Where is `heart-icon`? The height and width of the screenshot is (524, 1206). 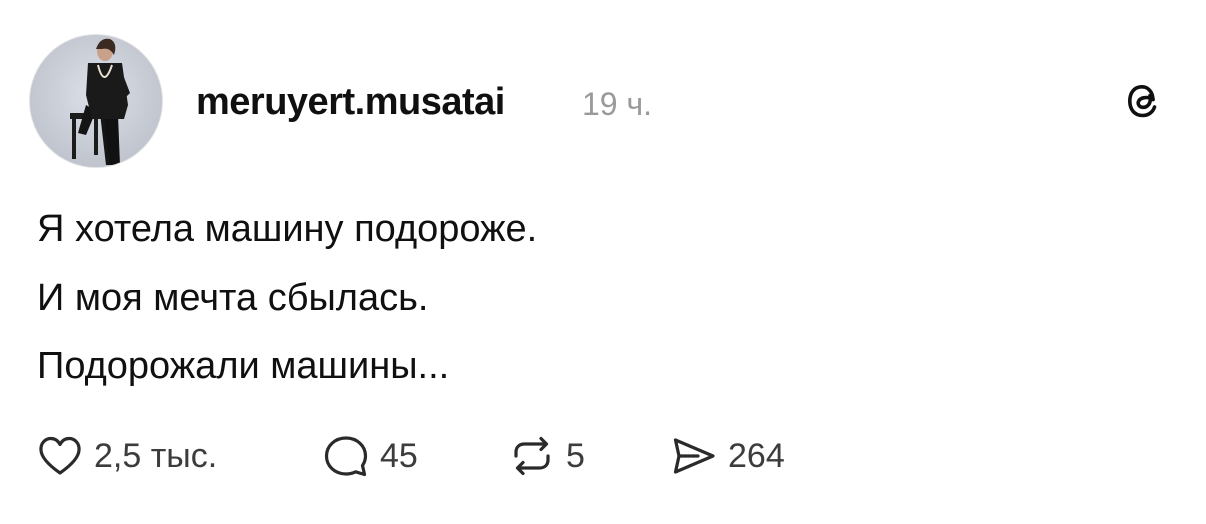 heart-icon is located at coordinates (60, 456).